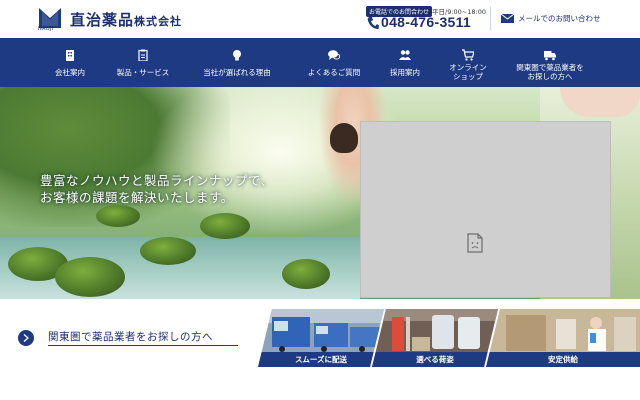 The height and width of the screenshot is (400, 640). What do you see at coordinates (157, 180) in the screenshot?
I see `hero-copy-line1: 豊富なノウハウと製品ラインナップで、` at bounding box center [157, 180].